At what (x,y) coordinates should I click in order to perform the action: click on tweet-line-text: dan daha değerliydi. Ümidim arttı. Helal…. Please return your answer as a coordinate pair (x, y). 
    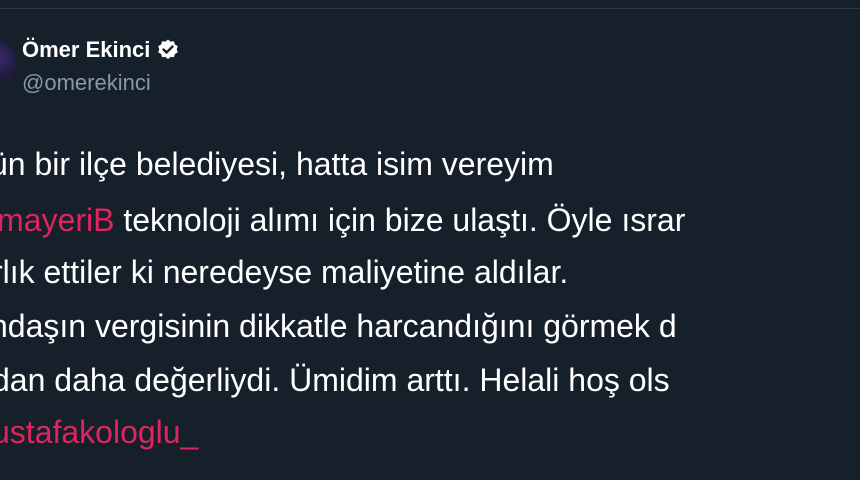
    Looking at the image, I should click on (335, 380).